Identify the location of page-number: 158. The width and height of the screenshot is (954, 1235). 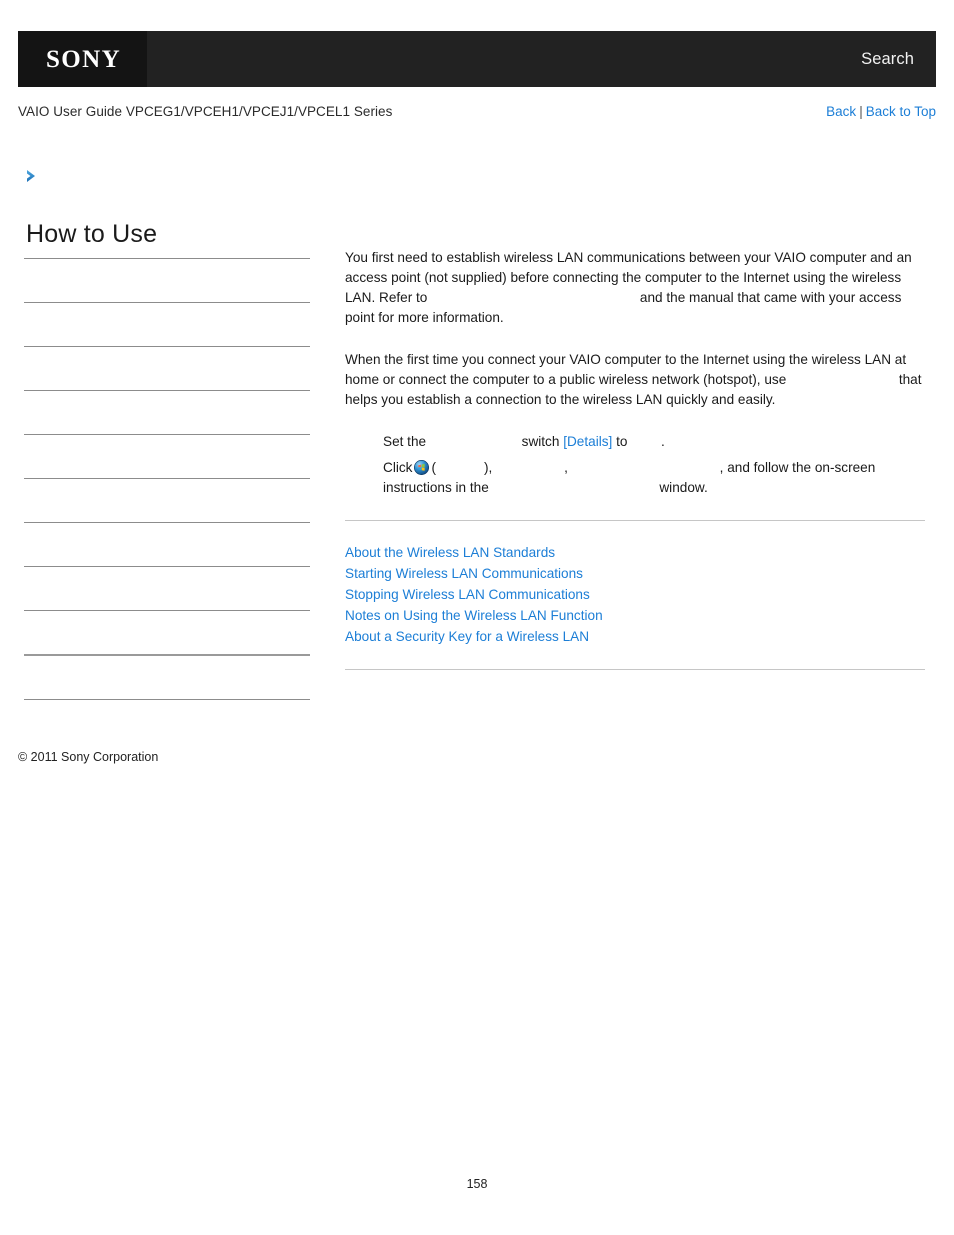
(477, 1184).